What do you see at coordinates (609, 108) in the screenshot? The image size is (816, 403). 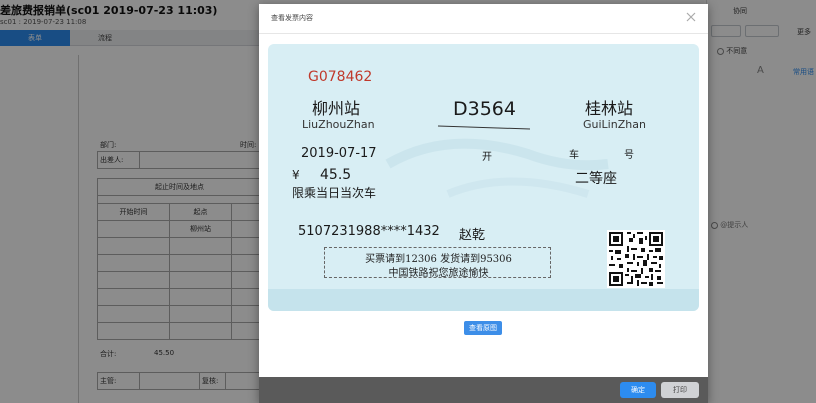 I see `to-station: 桂林站` at bounding box center [609, 108].